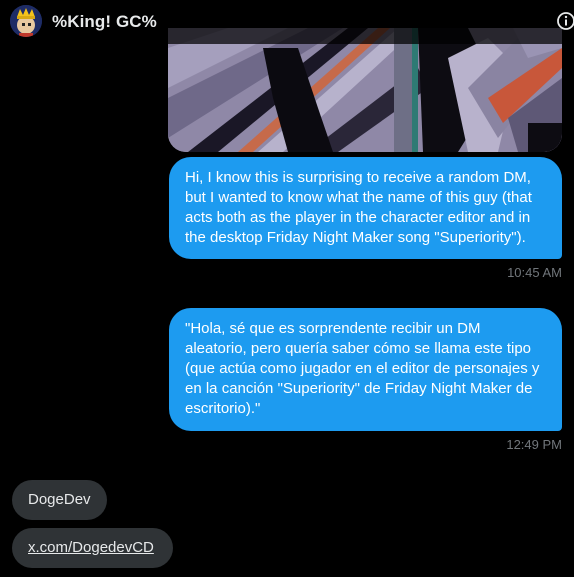 This screenshot has width=574, height=577. I want to click on message-timestamp: 10:45 AM, so click(534, 272).